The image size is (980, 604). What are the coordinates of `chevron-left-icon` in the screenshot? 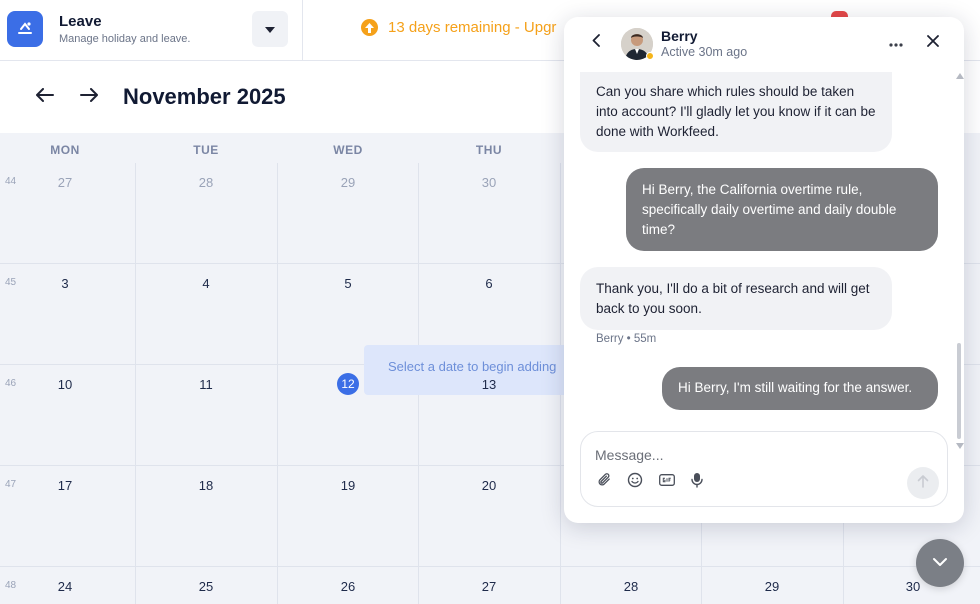 It's located at (596, 43).